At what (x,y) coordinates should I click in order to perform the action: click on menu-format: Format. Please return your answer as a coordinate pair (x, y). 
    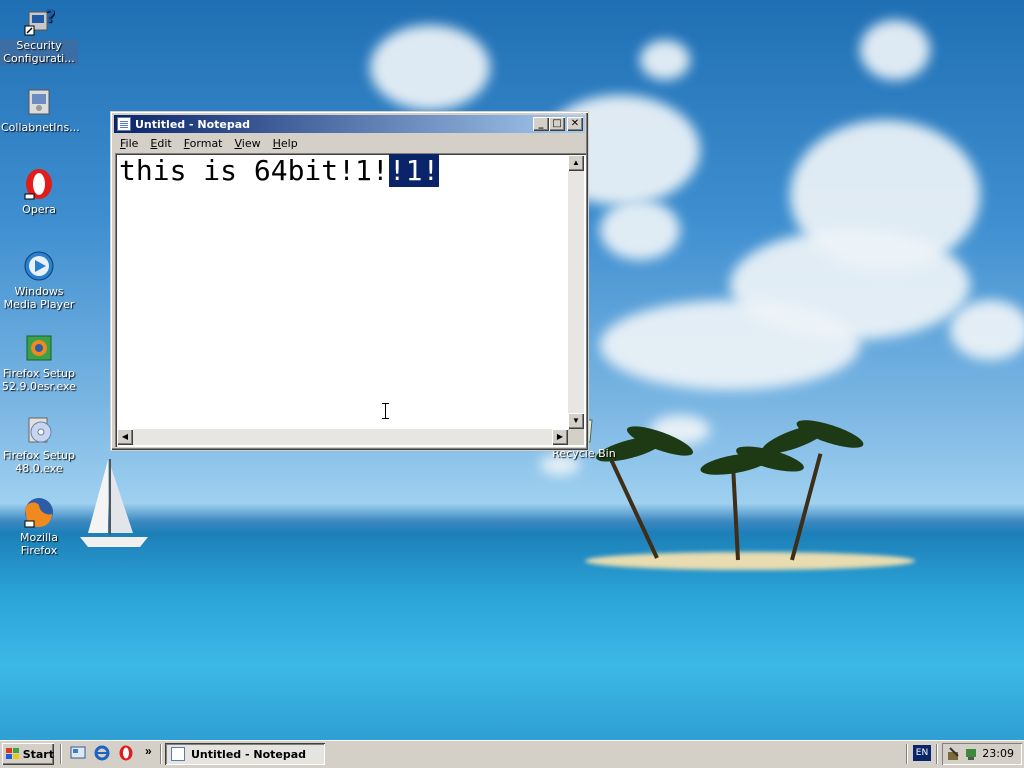
    Looking at the image, I should click on (203, 143).